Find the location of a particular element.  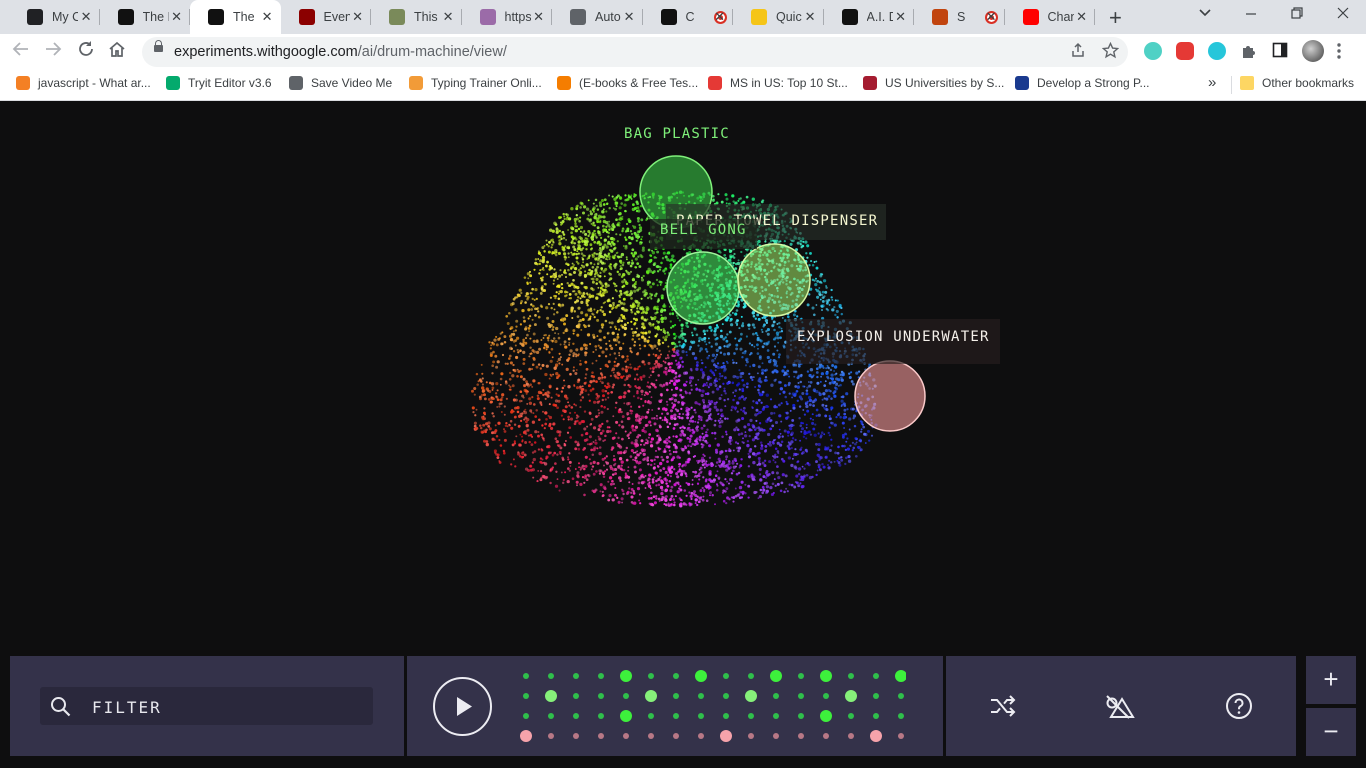

zoom-in-button: + is located at coordinates (1331, 680).